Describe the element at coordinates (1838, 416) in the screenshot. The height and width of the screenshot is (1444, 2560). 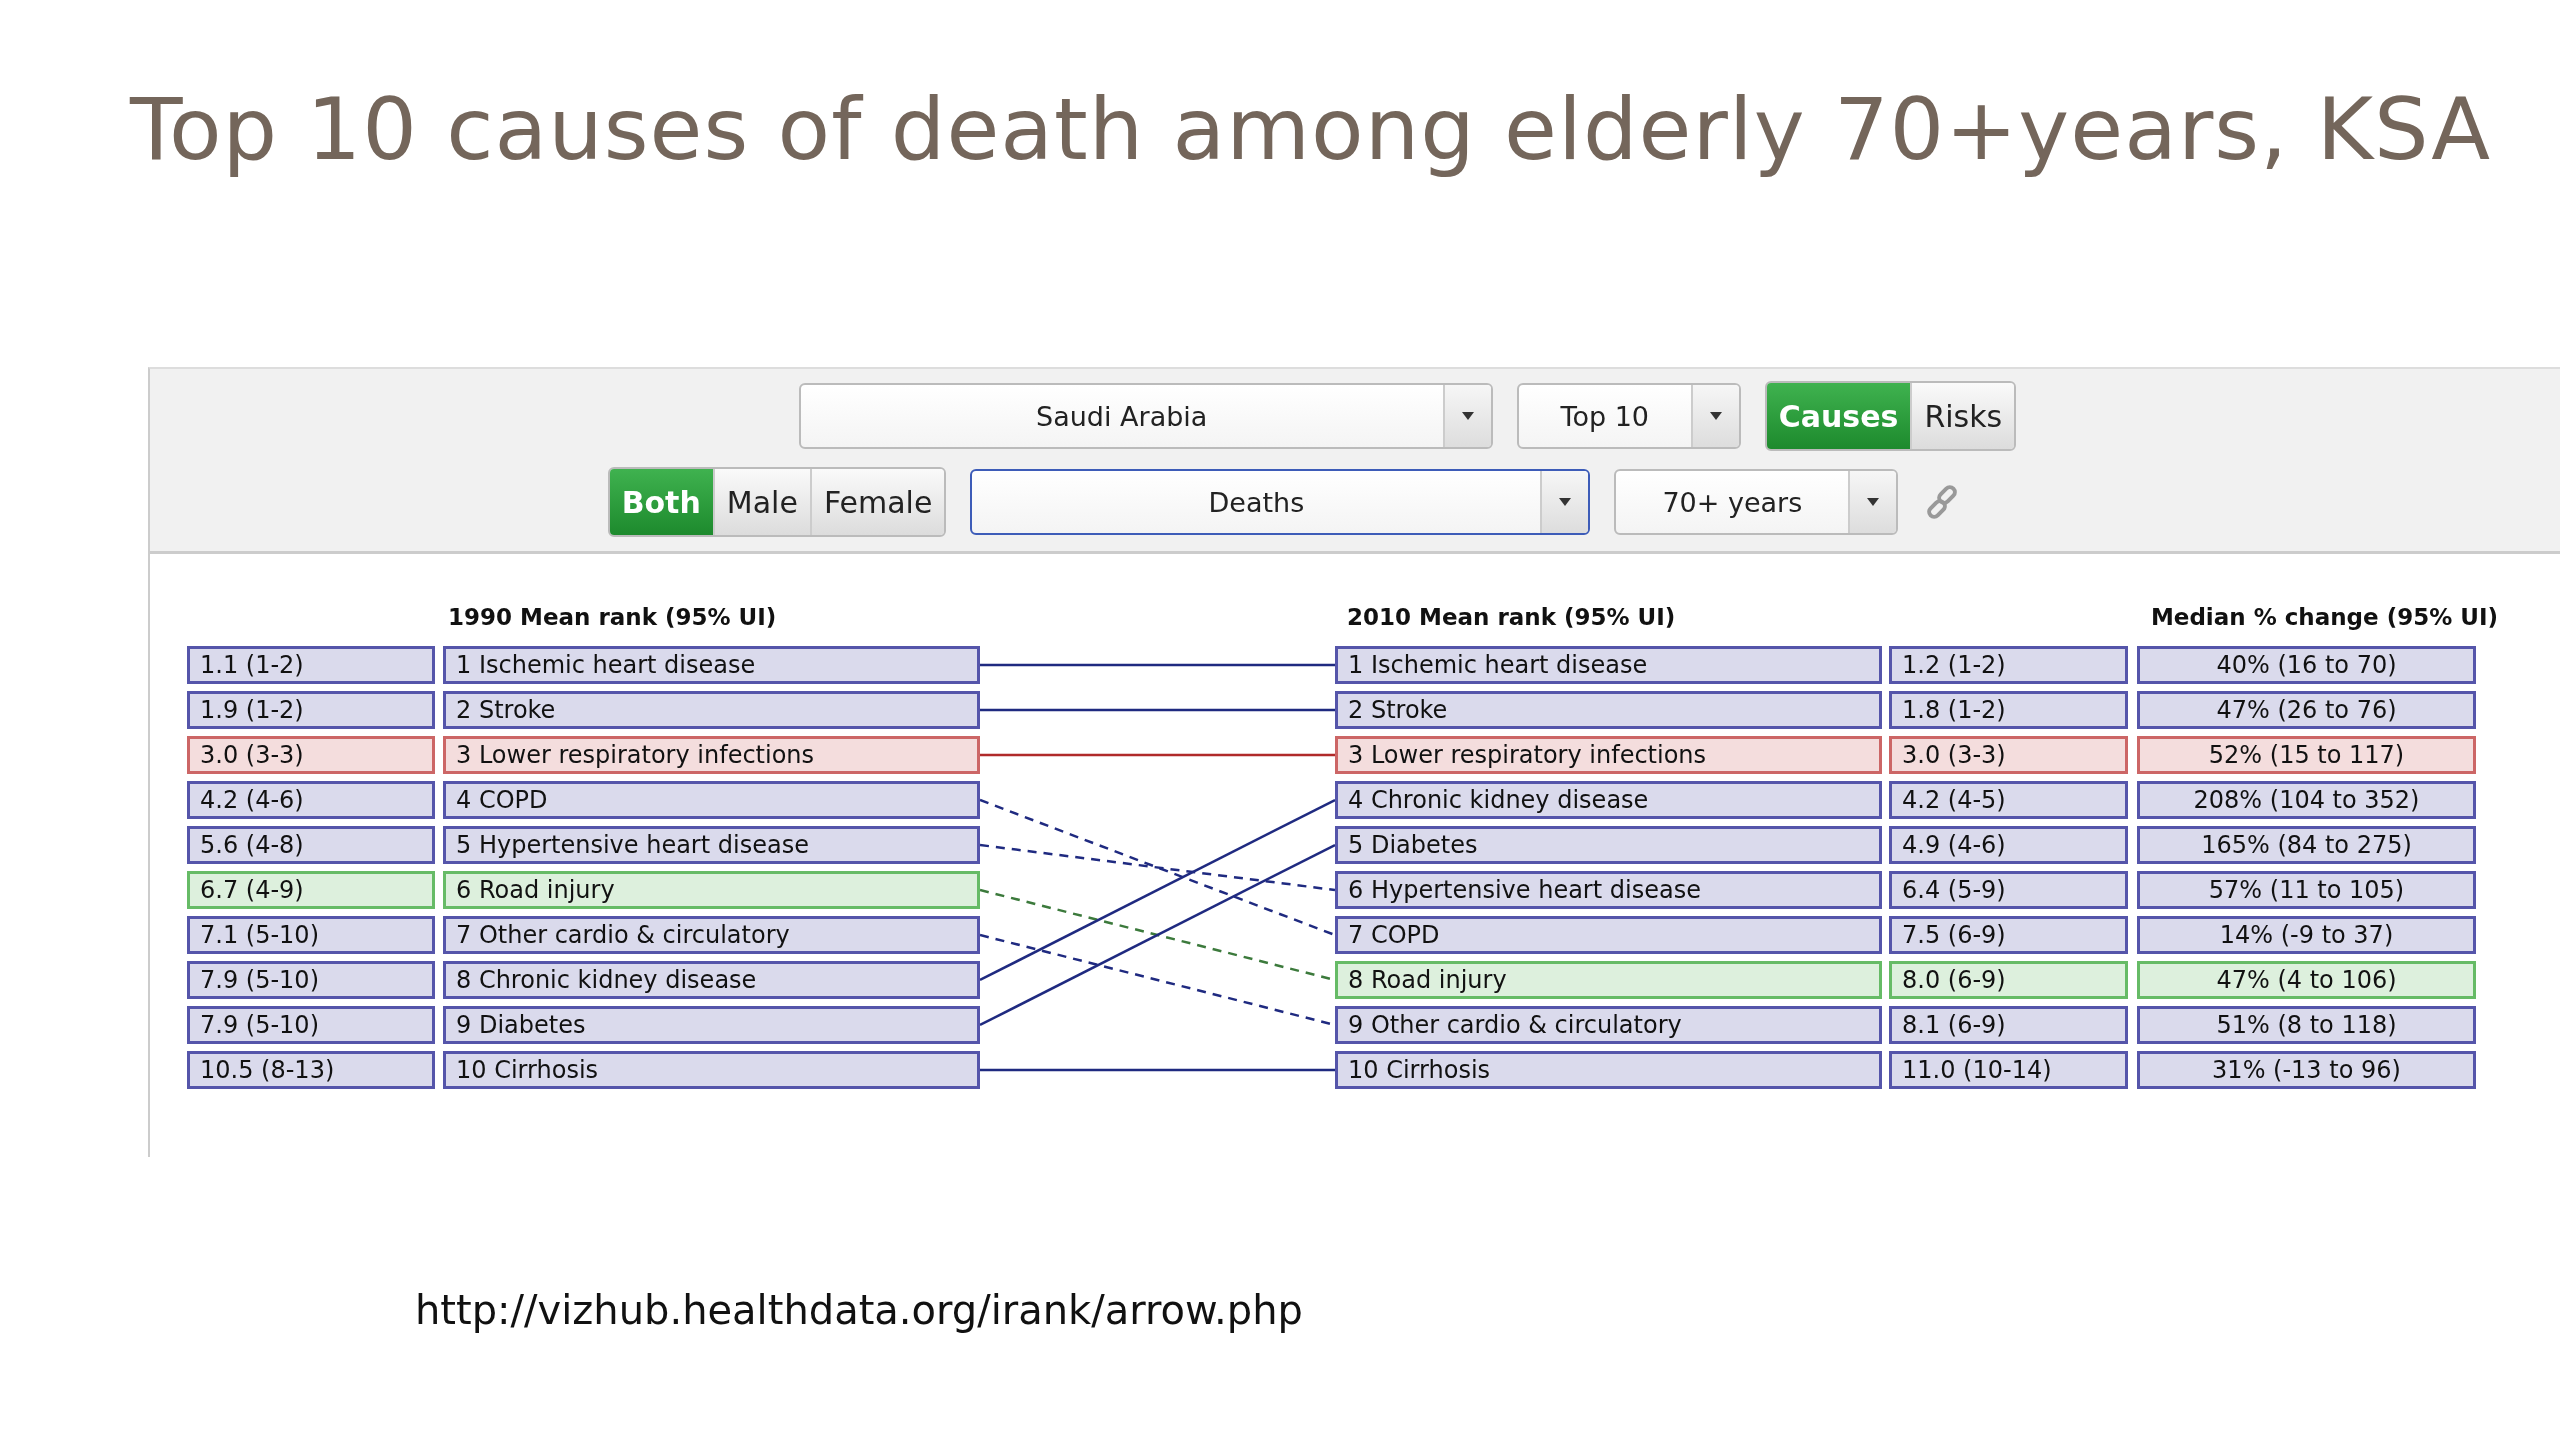
I see `mode-toggle-button: Causes` at that location.